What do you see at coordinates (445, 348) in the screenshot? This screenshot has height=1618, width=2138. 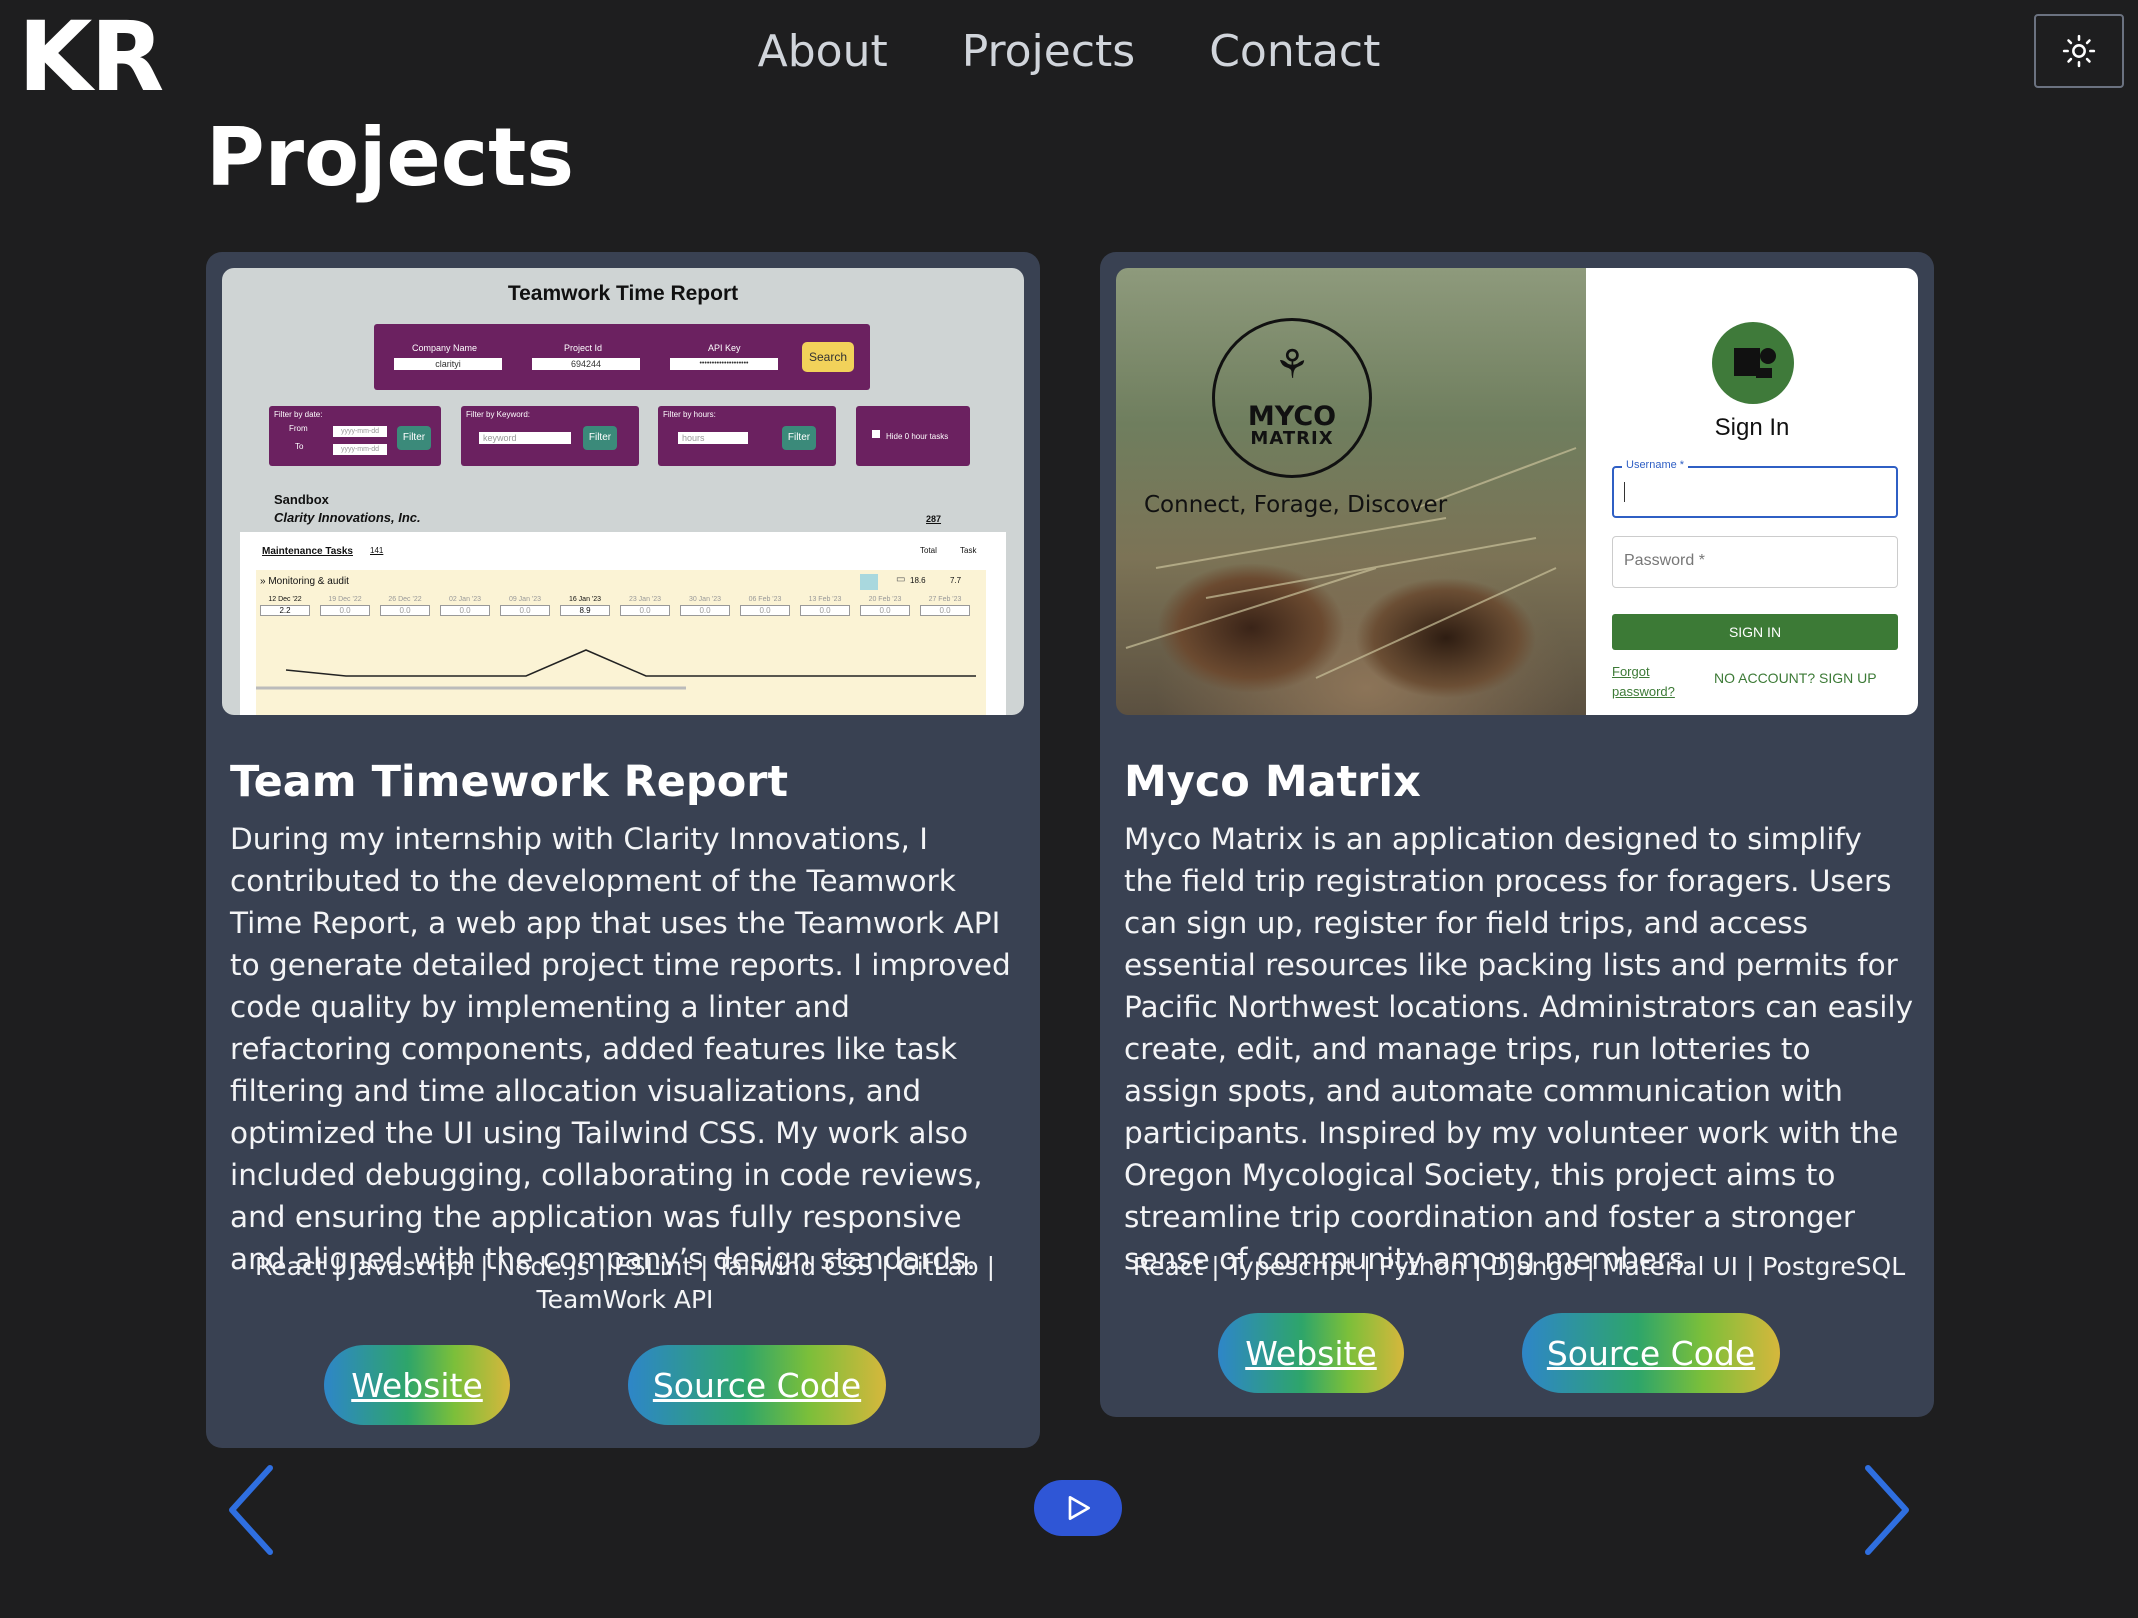 I see `company-label: Company Name` at bounding box center [445, 348].